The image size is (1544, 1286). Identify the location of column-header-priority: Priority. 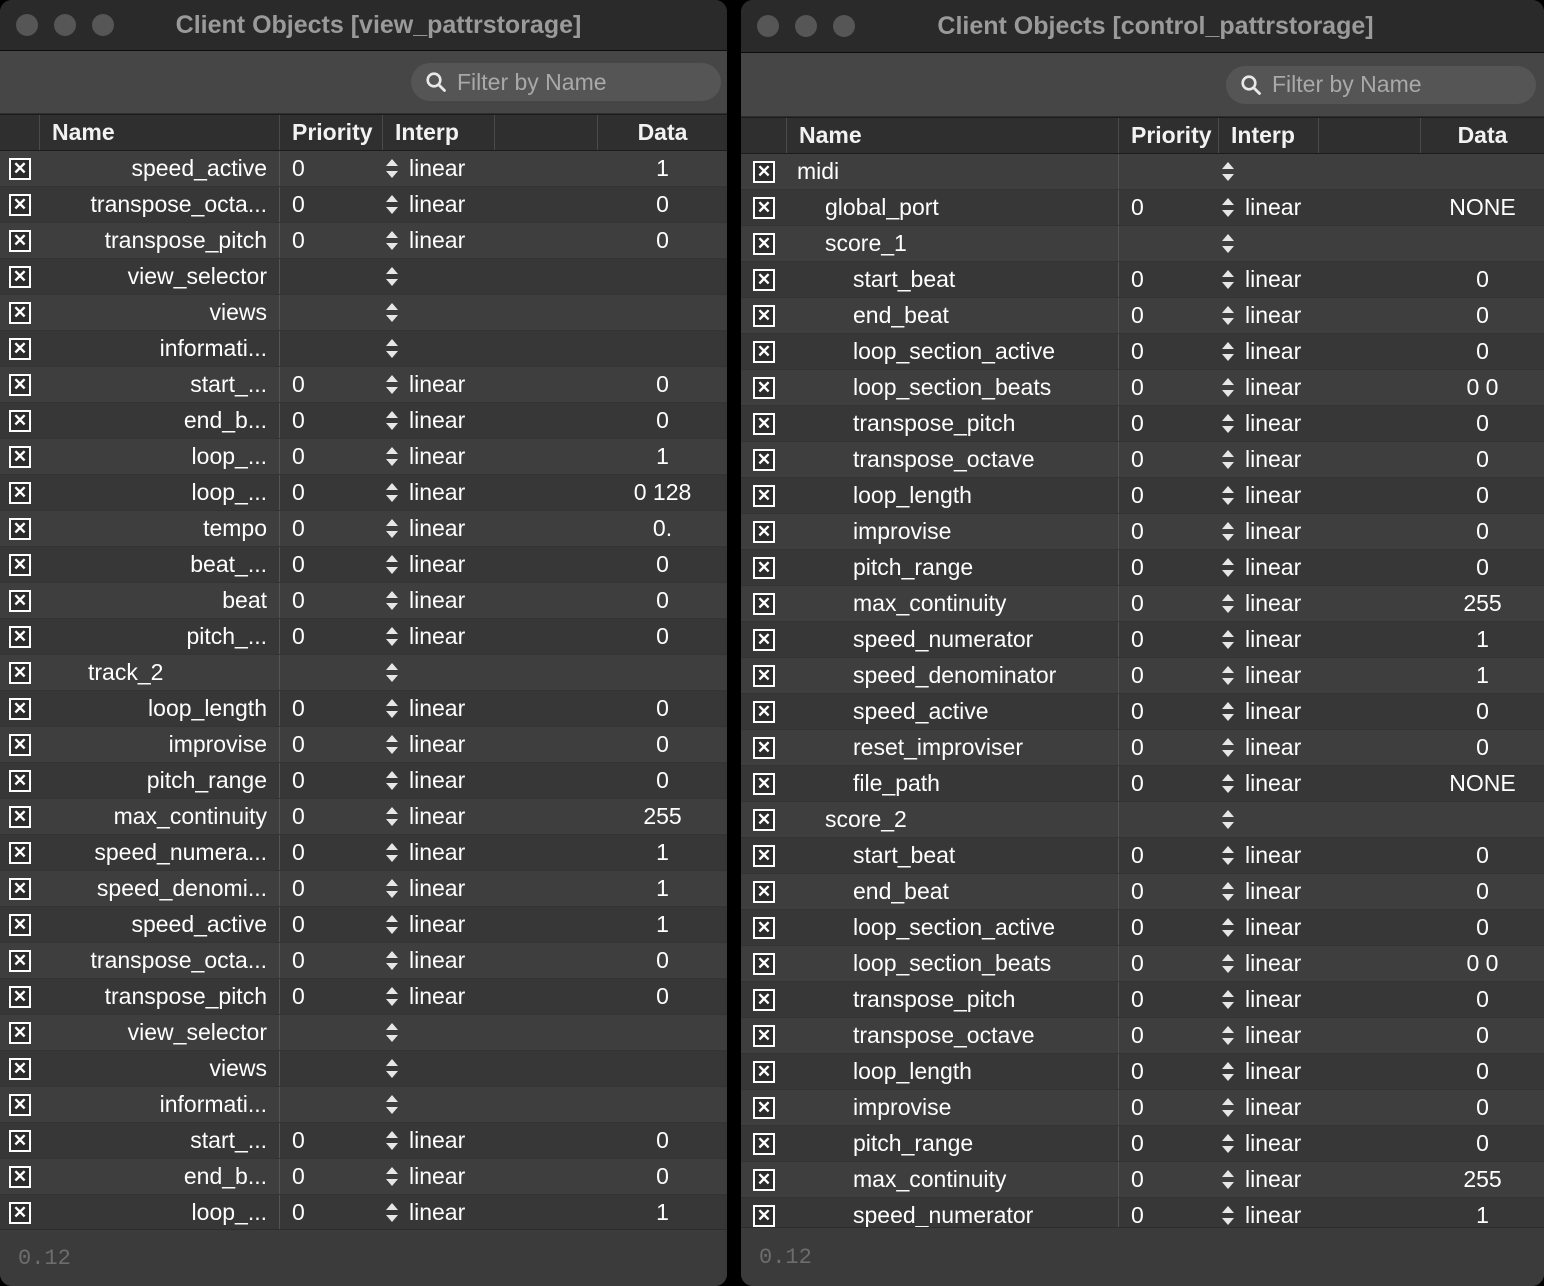
(1169, 135).